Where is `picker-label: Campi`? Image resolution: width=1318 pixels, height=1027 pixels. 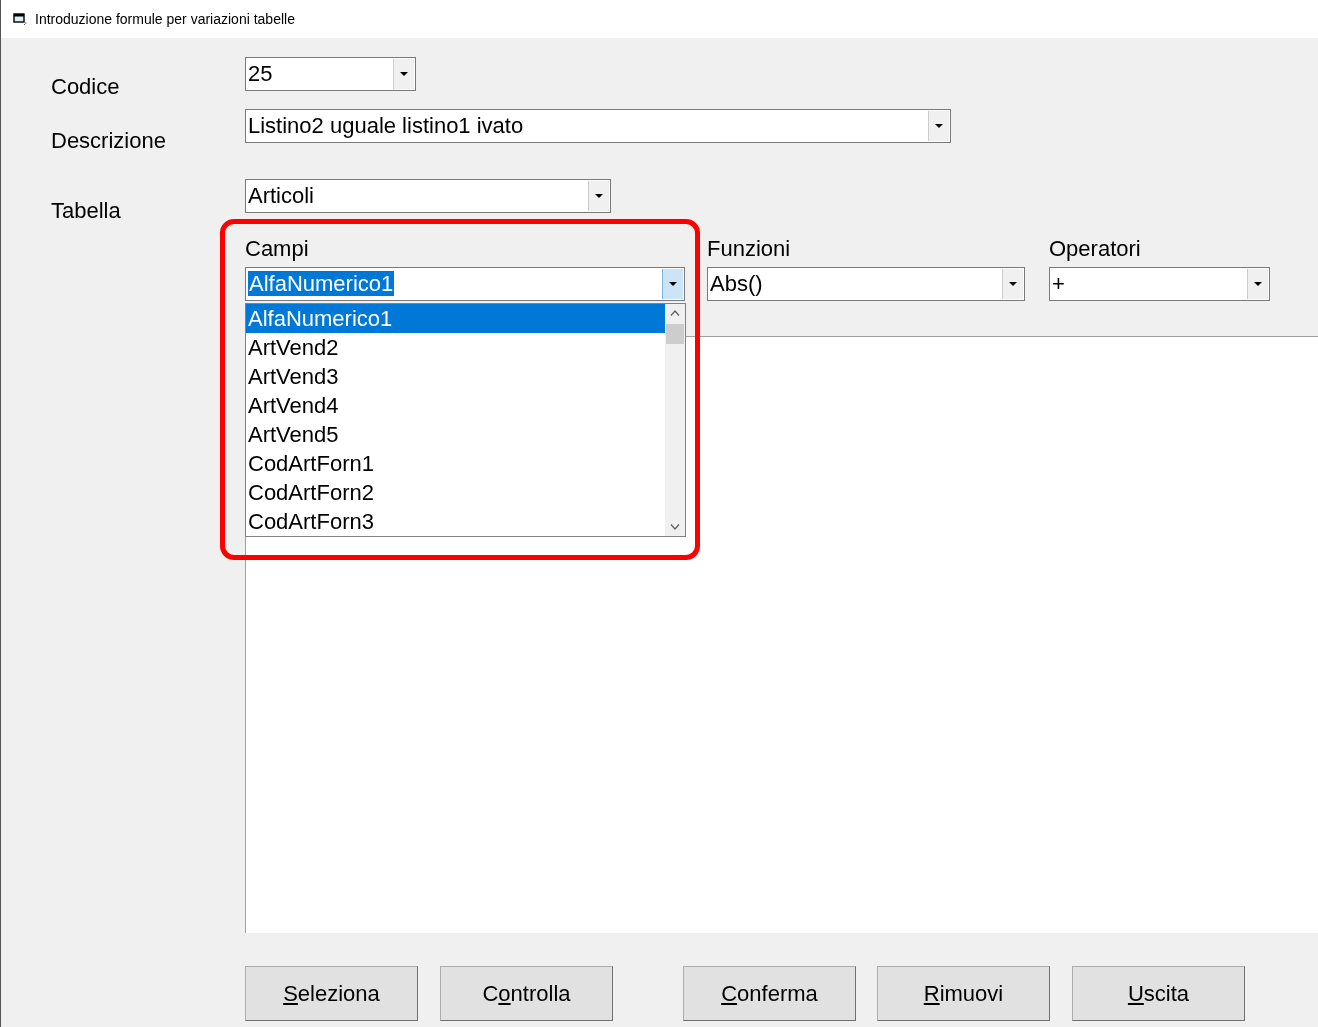
picker-label: Campi is located at coordinates (277, 250).